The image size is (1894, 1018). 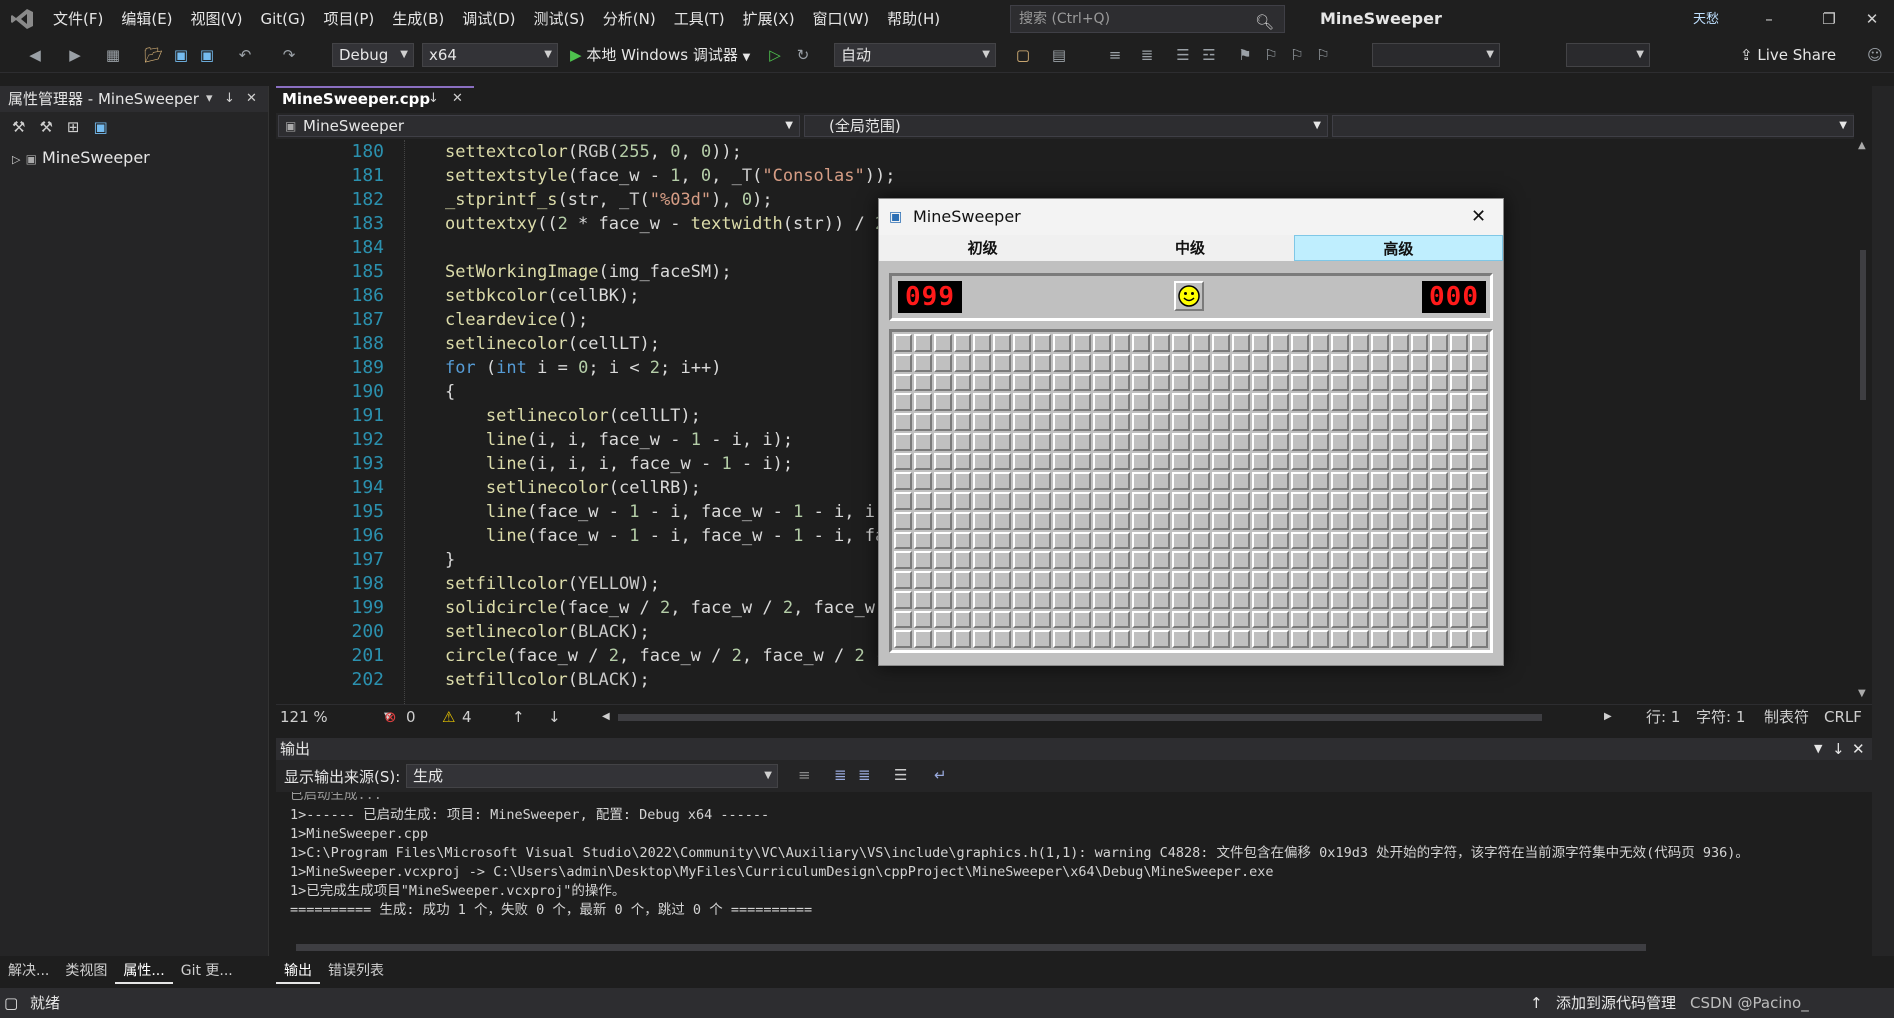 I want to click on live-share-button: ⇪ Live Share, so click(x=1788, y=55).